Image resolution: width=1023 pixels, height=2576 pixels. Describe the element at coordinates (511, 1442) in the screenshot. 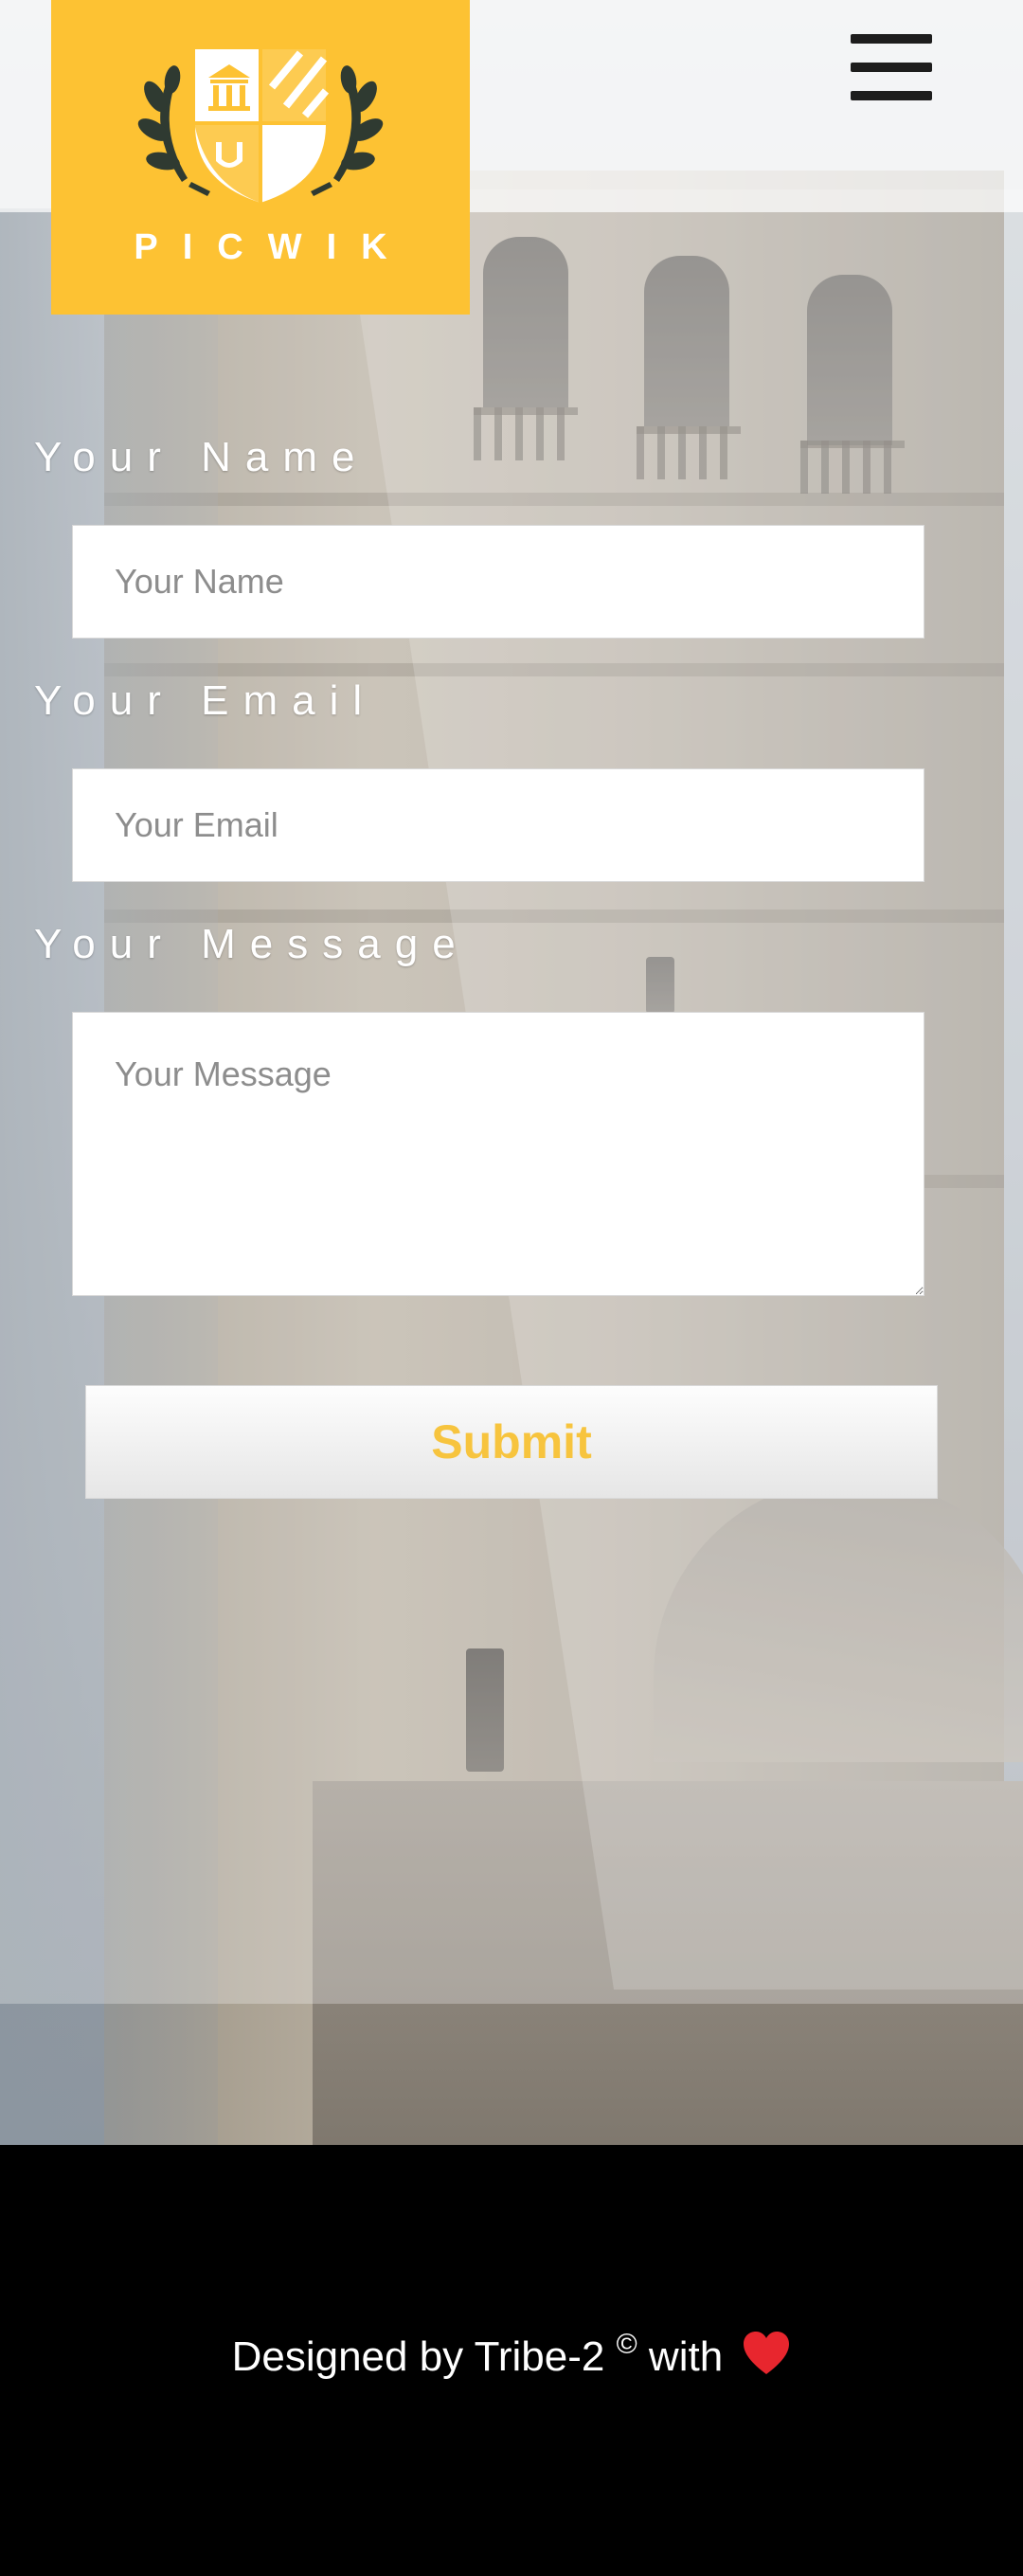

I see `submit-button: Submit` at that location.